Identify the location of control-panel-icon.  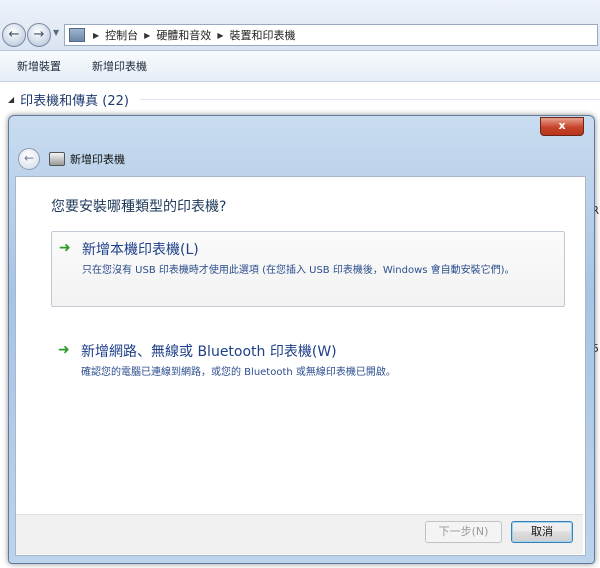
(77, 35).